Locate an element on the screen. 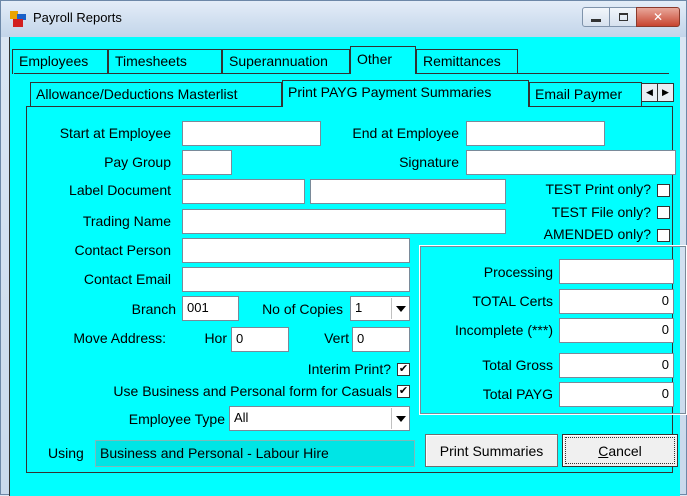 This screenshot has width=687, height=496. trading-name-field is located at coordinates (344, 221).